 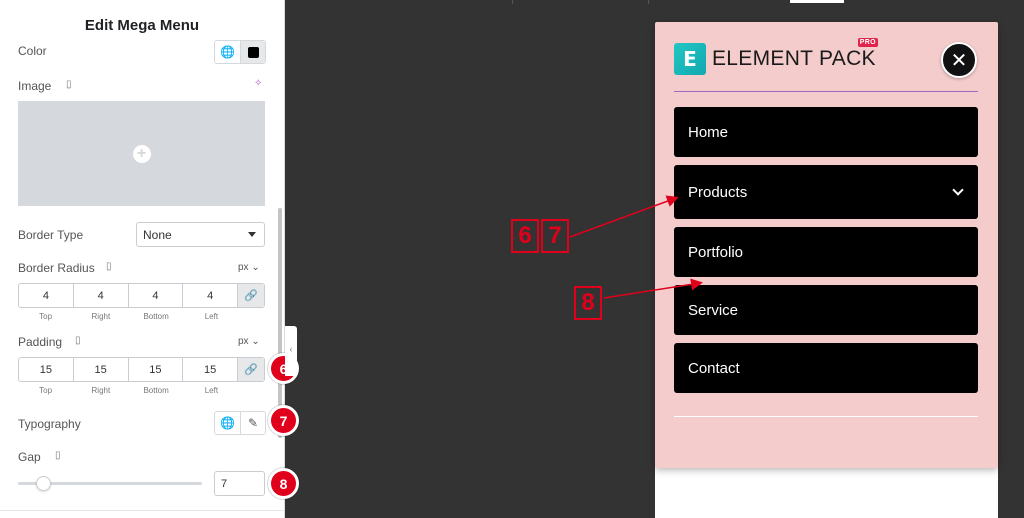 I want to click on border-radius-label: Border Radius, so click(x=56, y=268).